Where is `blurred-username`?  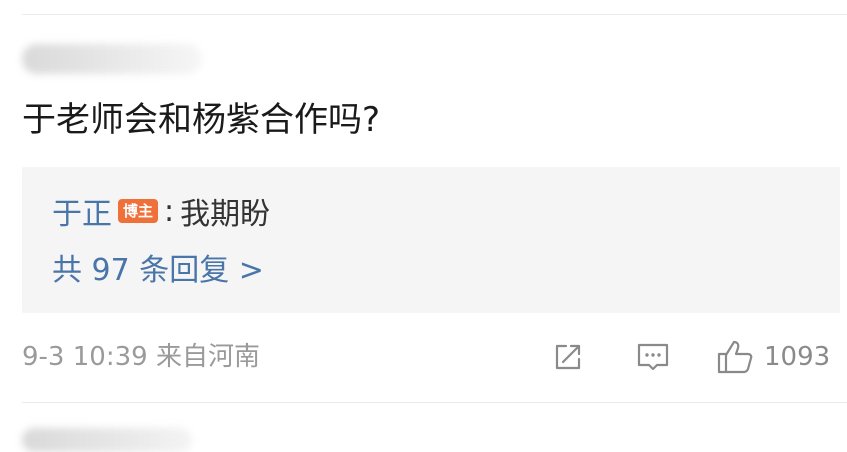 blurred-username is located at coordinates (112, 59).